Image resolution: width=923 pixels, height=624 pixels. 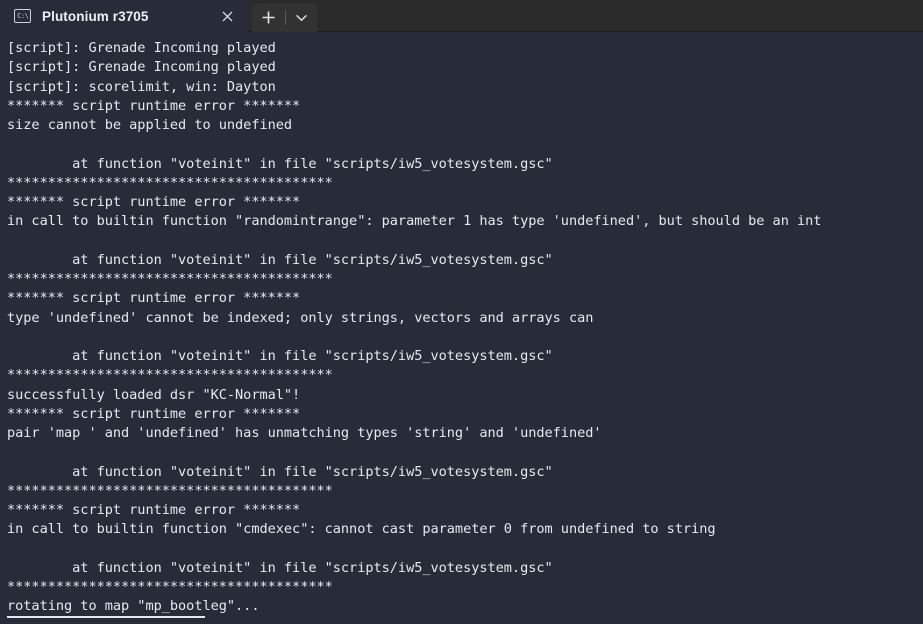 I want to click on new-tab-group, so click(x=284, y=17).